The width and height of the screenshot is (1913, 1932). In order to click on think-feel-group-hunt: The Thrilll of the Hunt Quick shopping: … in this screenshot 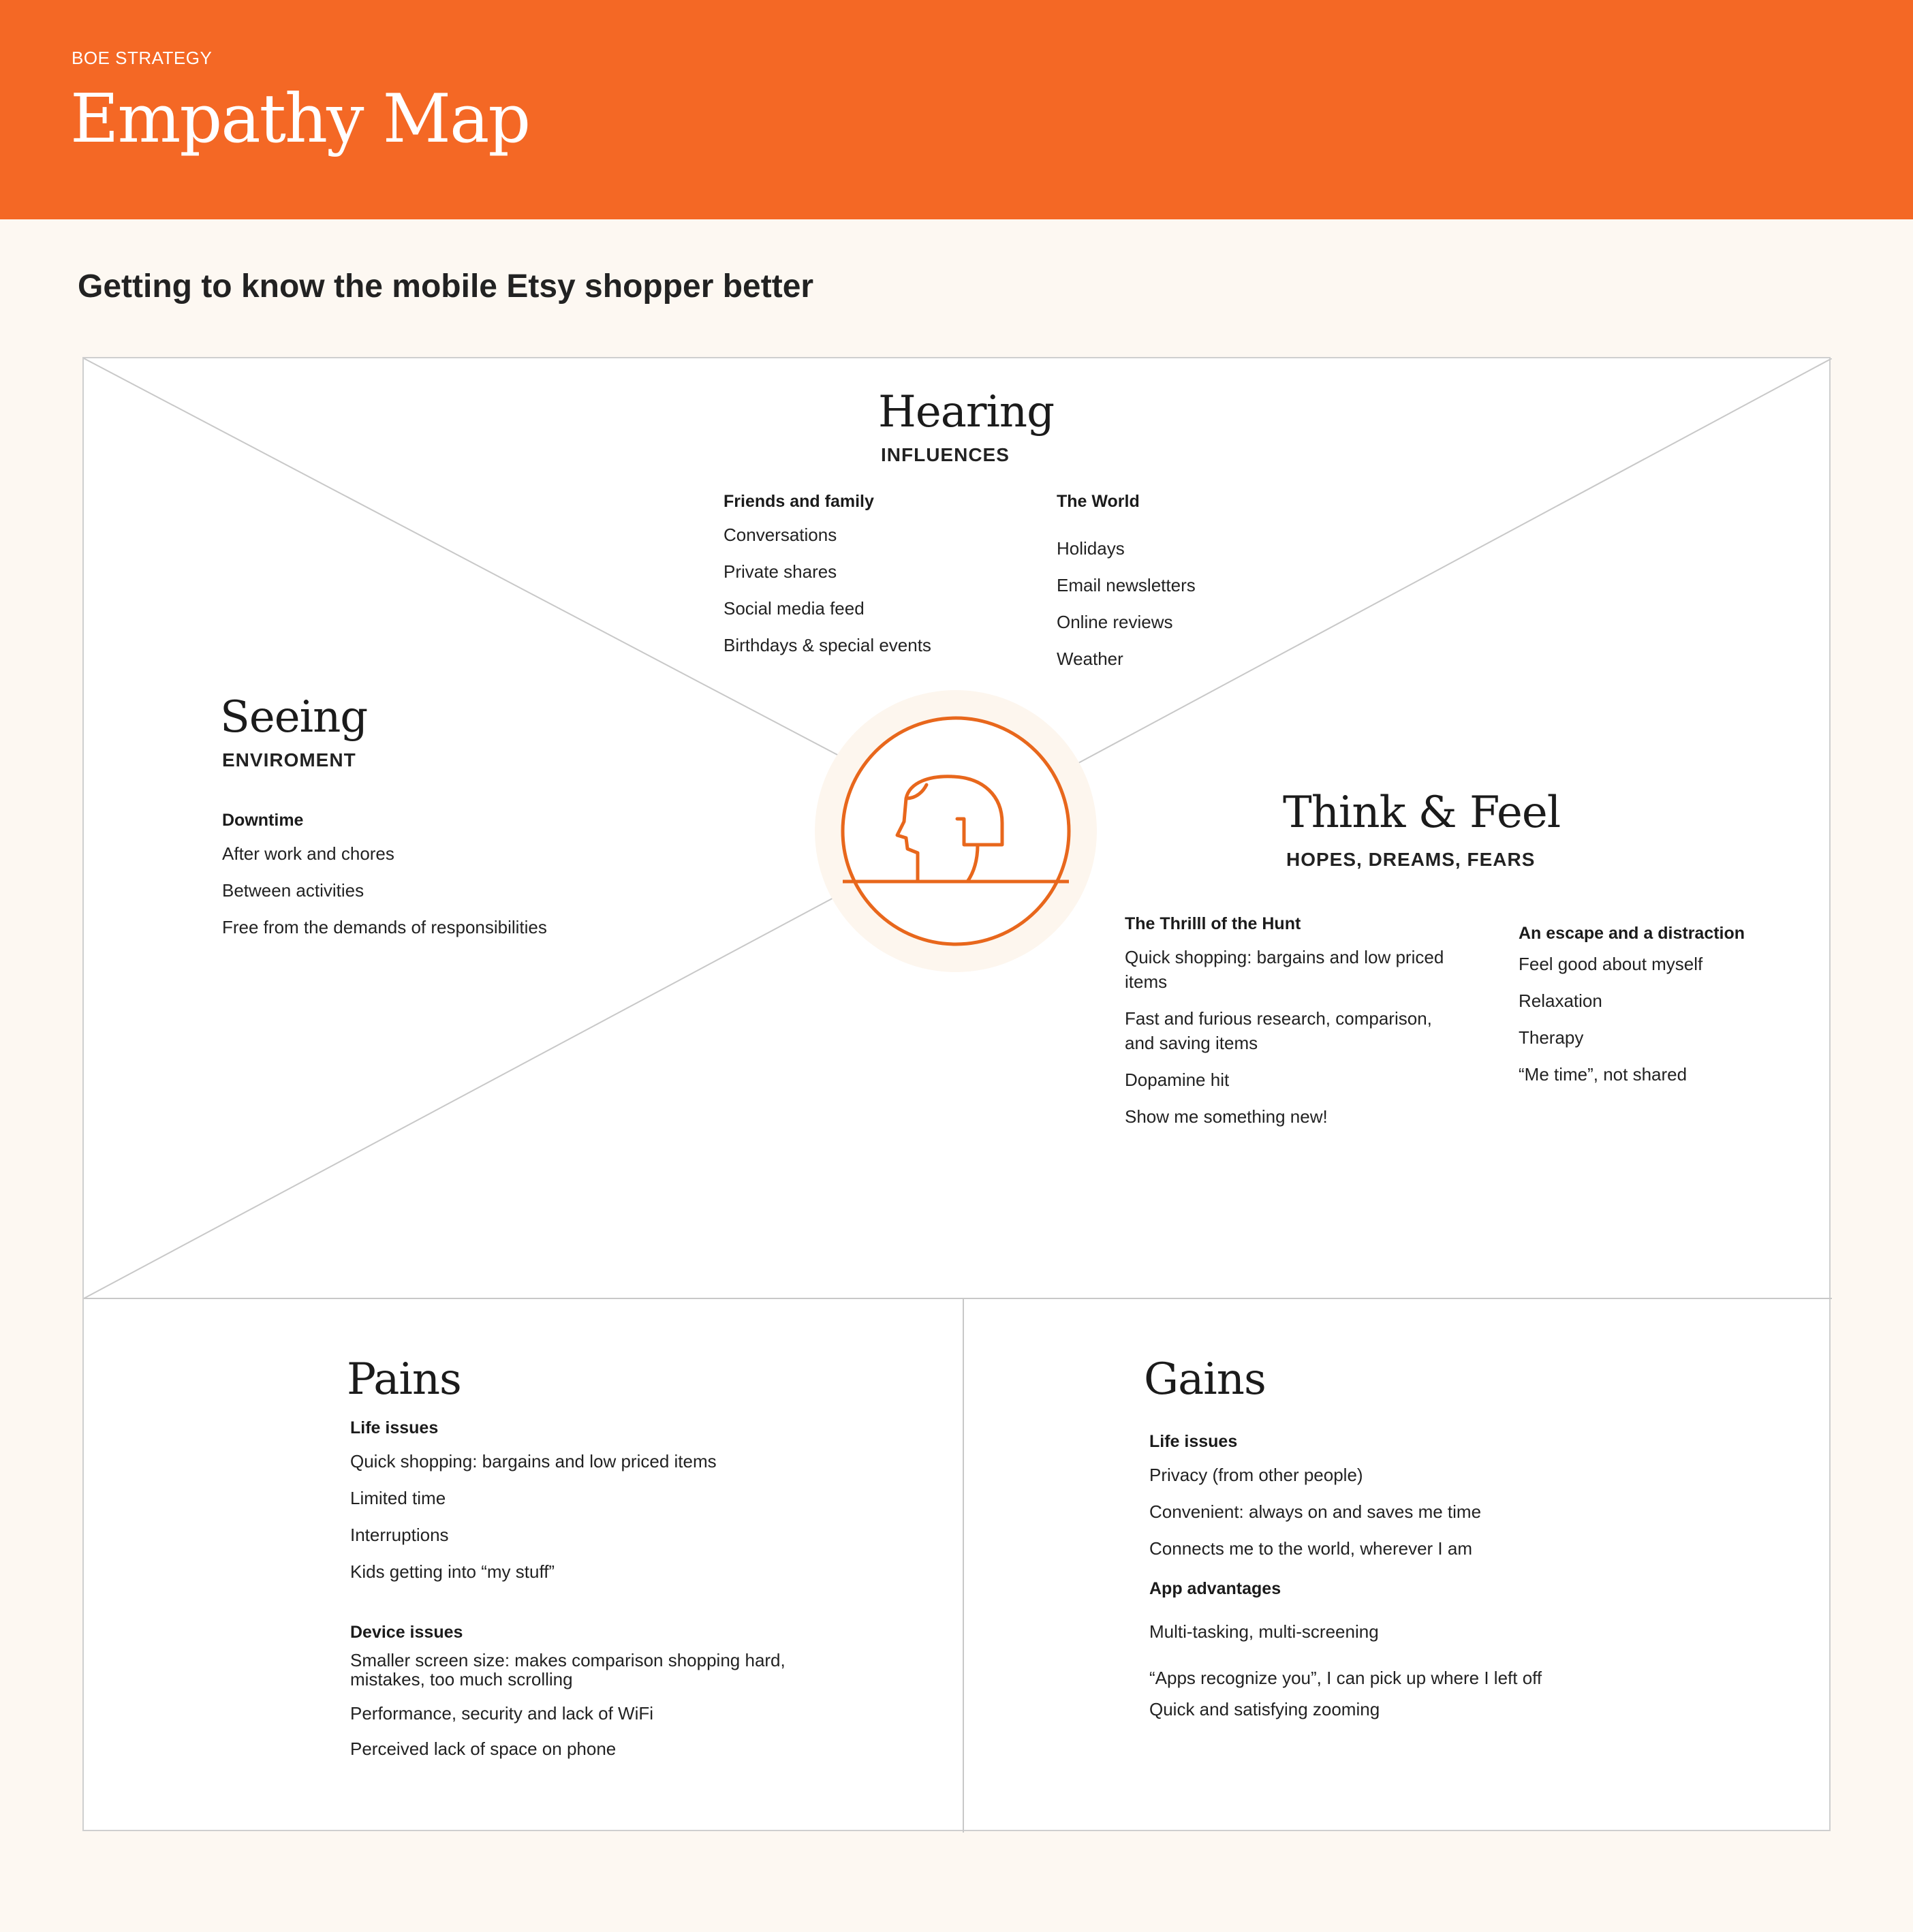, I will do `click(1292, 1022)`.